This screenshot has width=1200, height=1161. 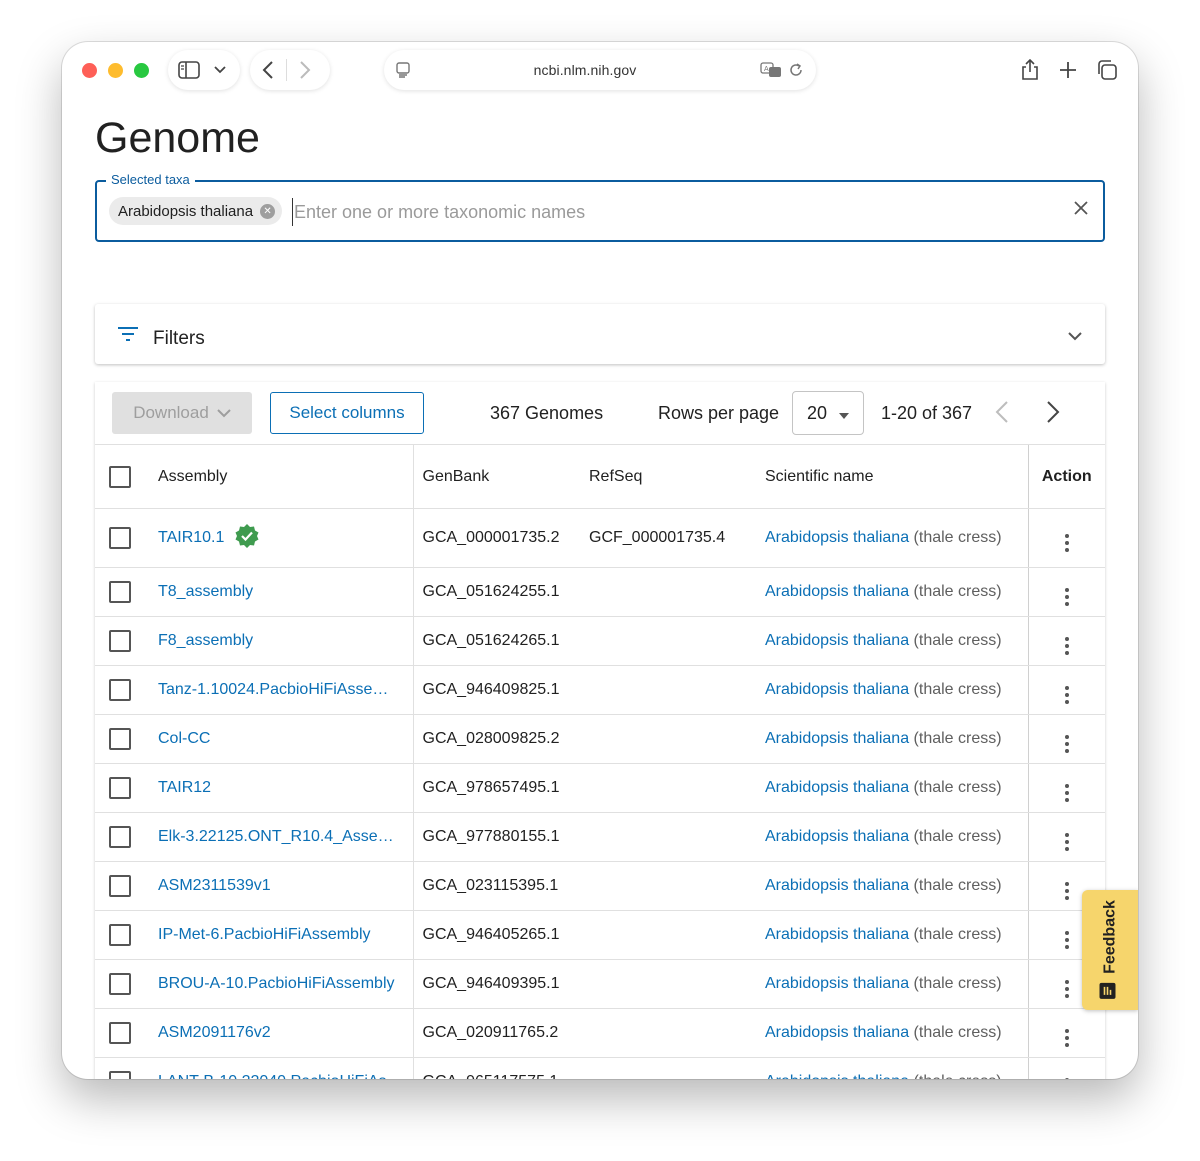 I want to click on chip-remove-icon: ✕, so click(x=268, y=211).